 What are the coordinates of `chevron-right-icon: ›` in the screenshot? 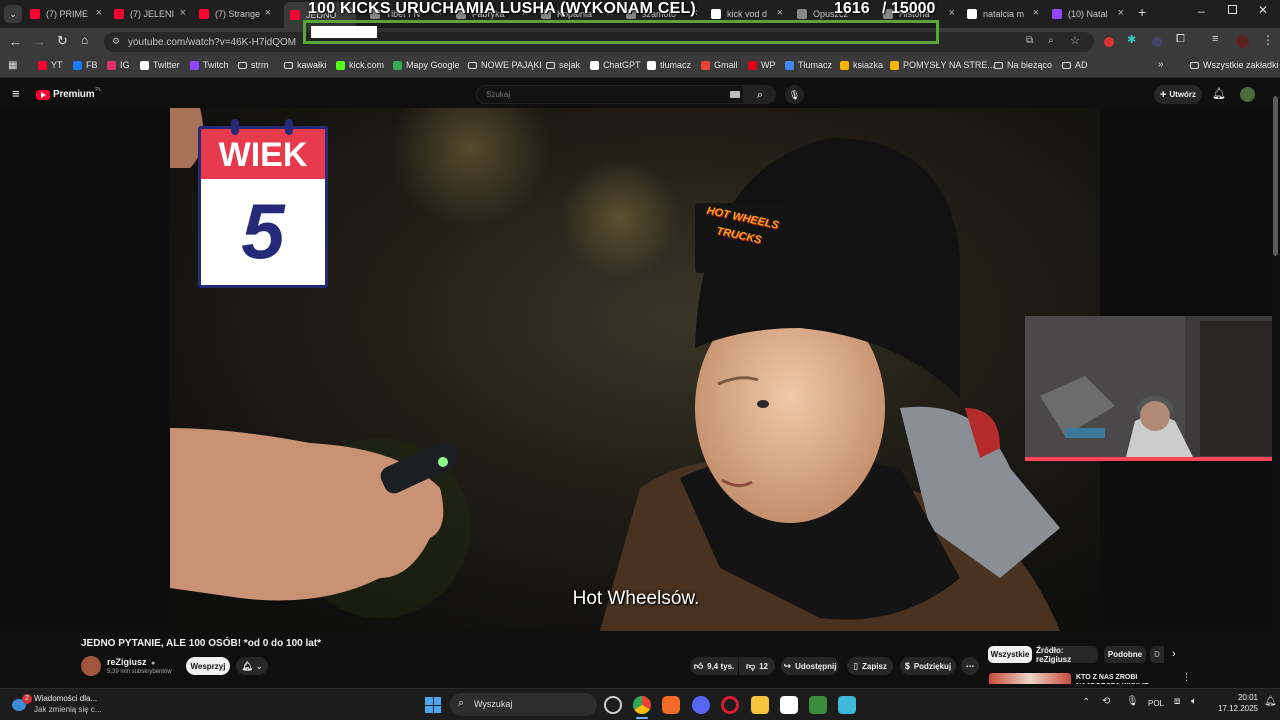 It's located at (1174, 654).